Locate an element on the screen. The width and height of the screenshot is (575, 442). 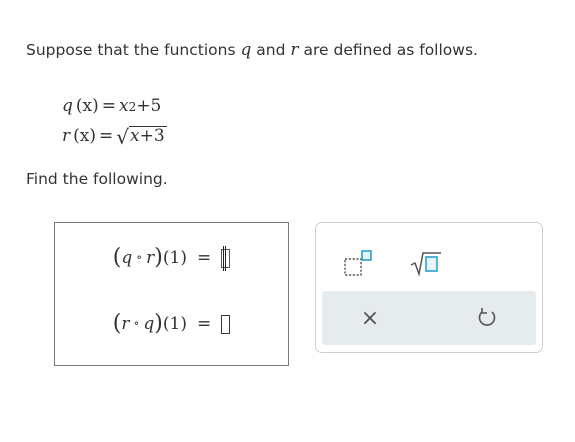
answer2-outer: r is located at coordinates (125, 324).